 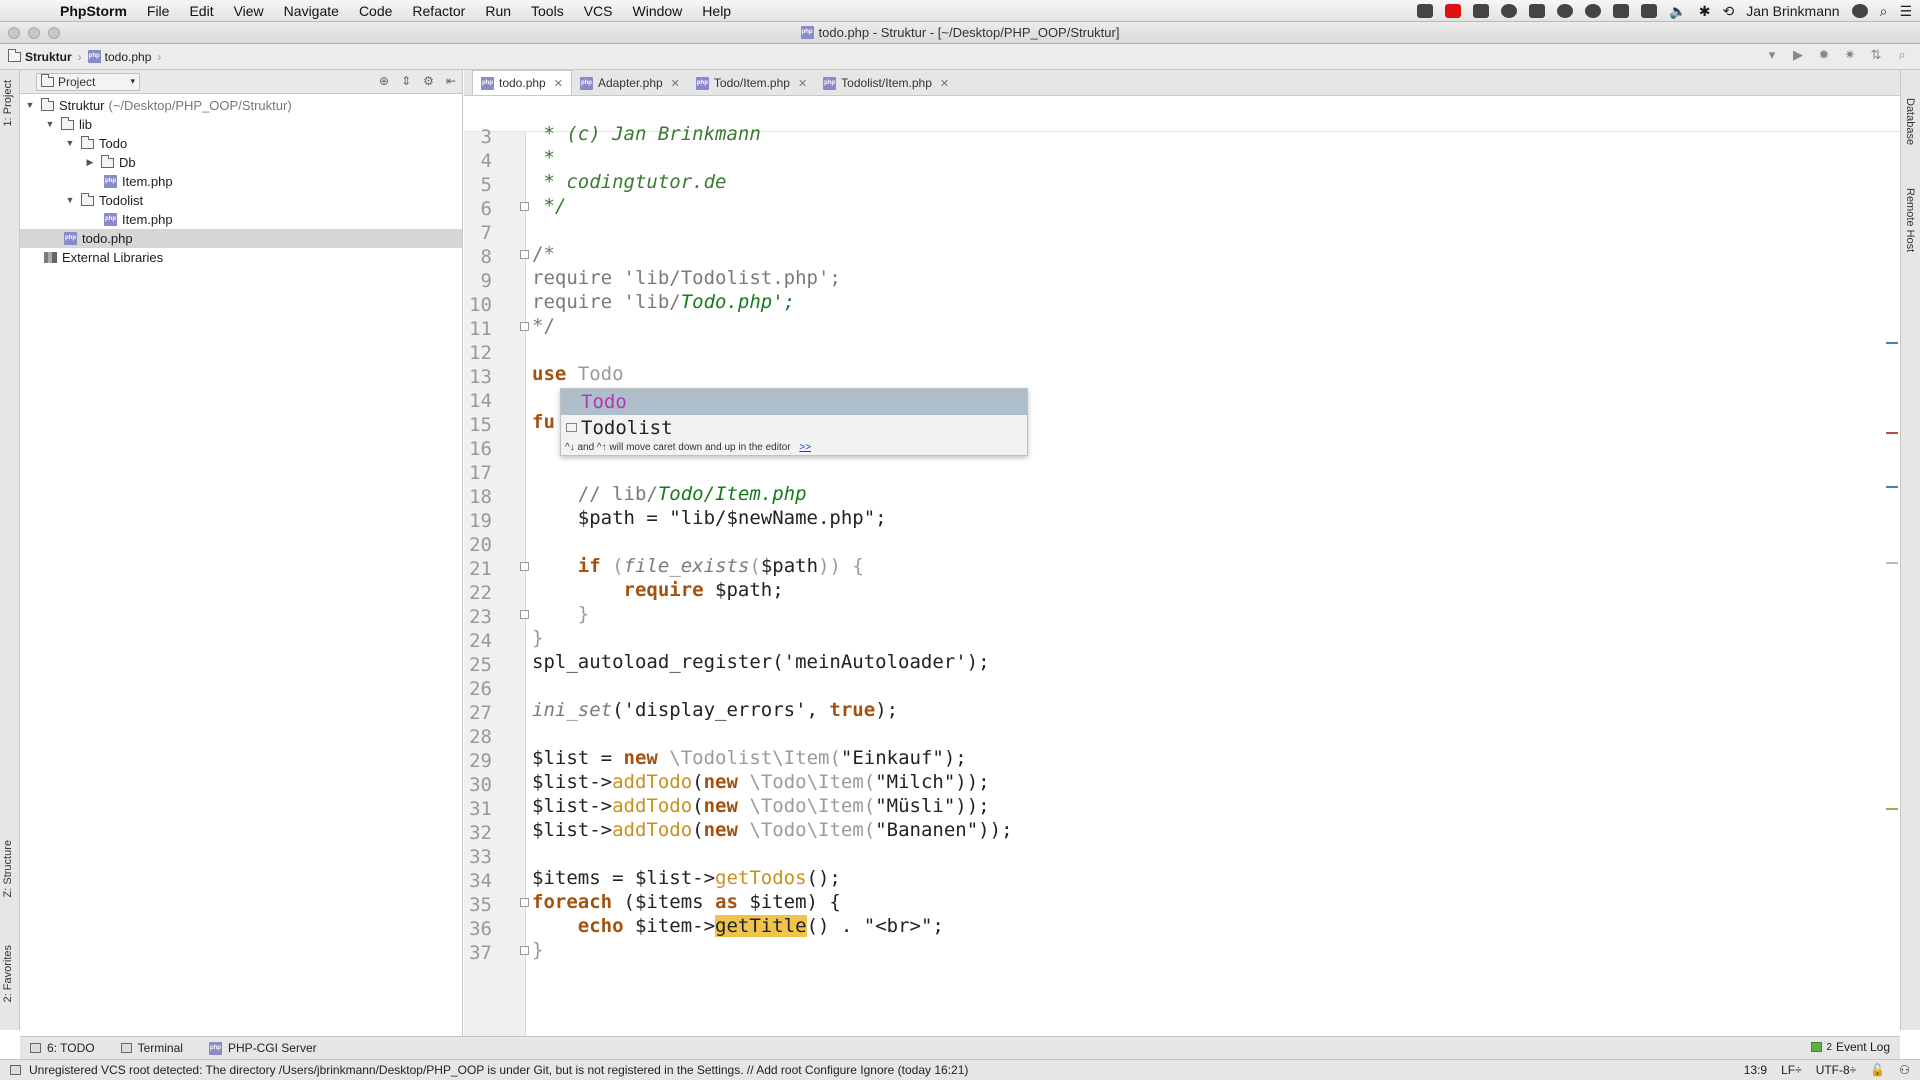 I want to click on screen-icon, so click(x=1425, y=11).